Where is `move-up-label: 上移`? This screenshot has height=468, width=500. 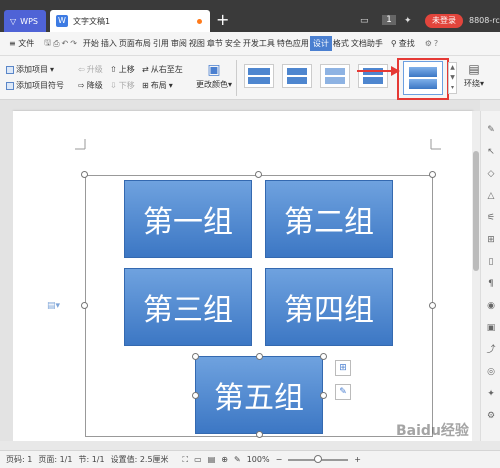 move-up-label: 上移 is located at coordinates (126, 69).